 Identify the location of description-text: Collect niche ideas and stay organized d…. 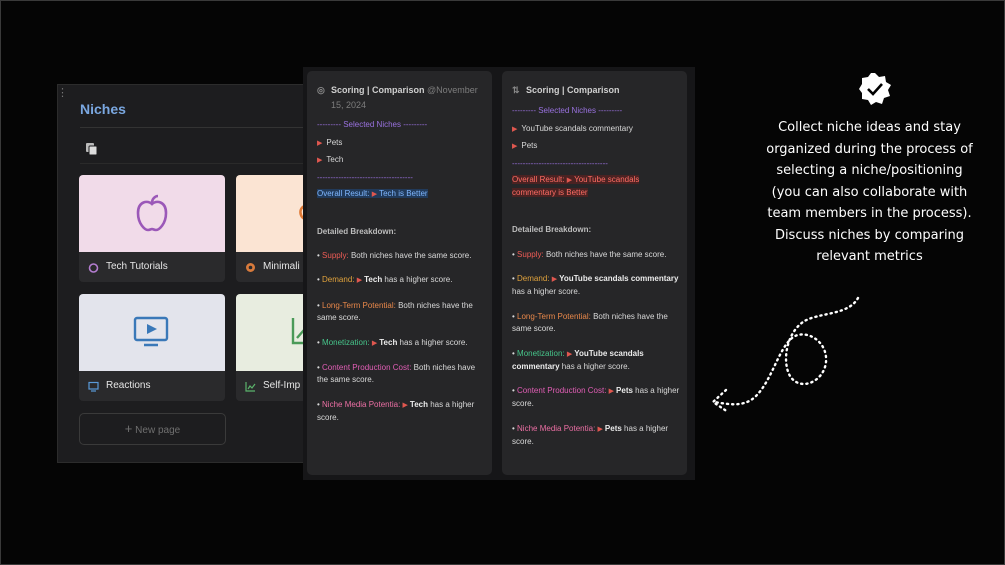
(869, 192).